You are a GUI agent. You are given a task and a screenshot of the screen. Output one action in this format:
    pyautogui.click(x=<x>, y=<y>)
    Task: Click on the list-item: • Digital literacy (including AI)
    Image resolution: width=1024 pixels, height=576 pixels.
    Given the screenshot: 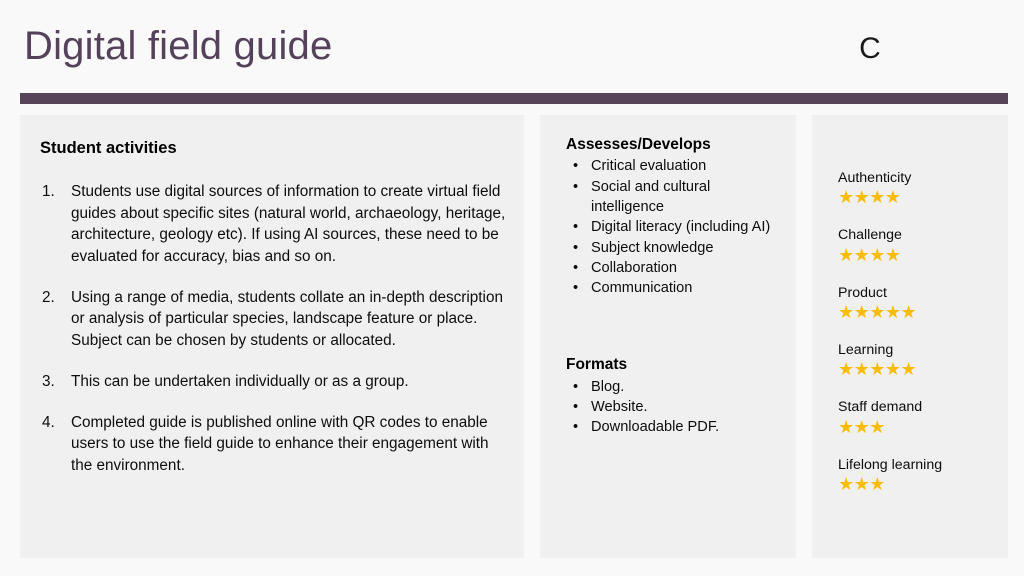 What is the action you would take?
    pyautogui.click(x=676, y=227)
    